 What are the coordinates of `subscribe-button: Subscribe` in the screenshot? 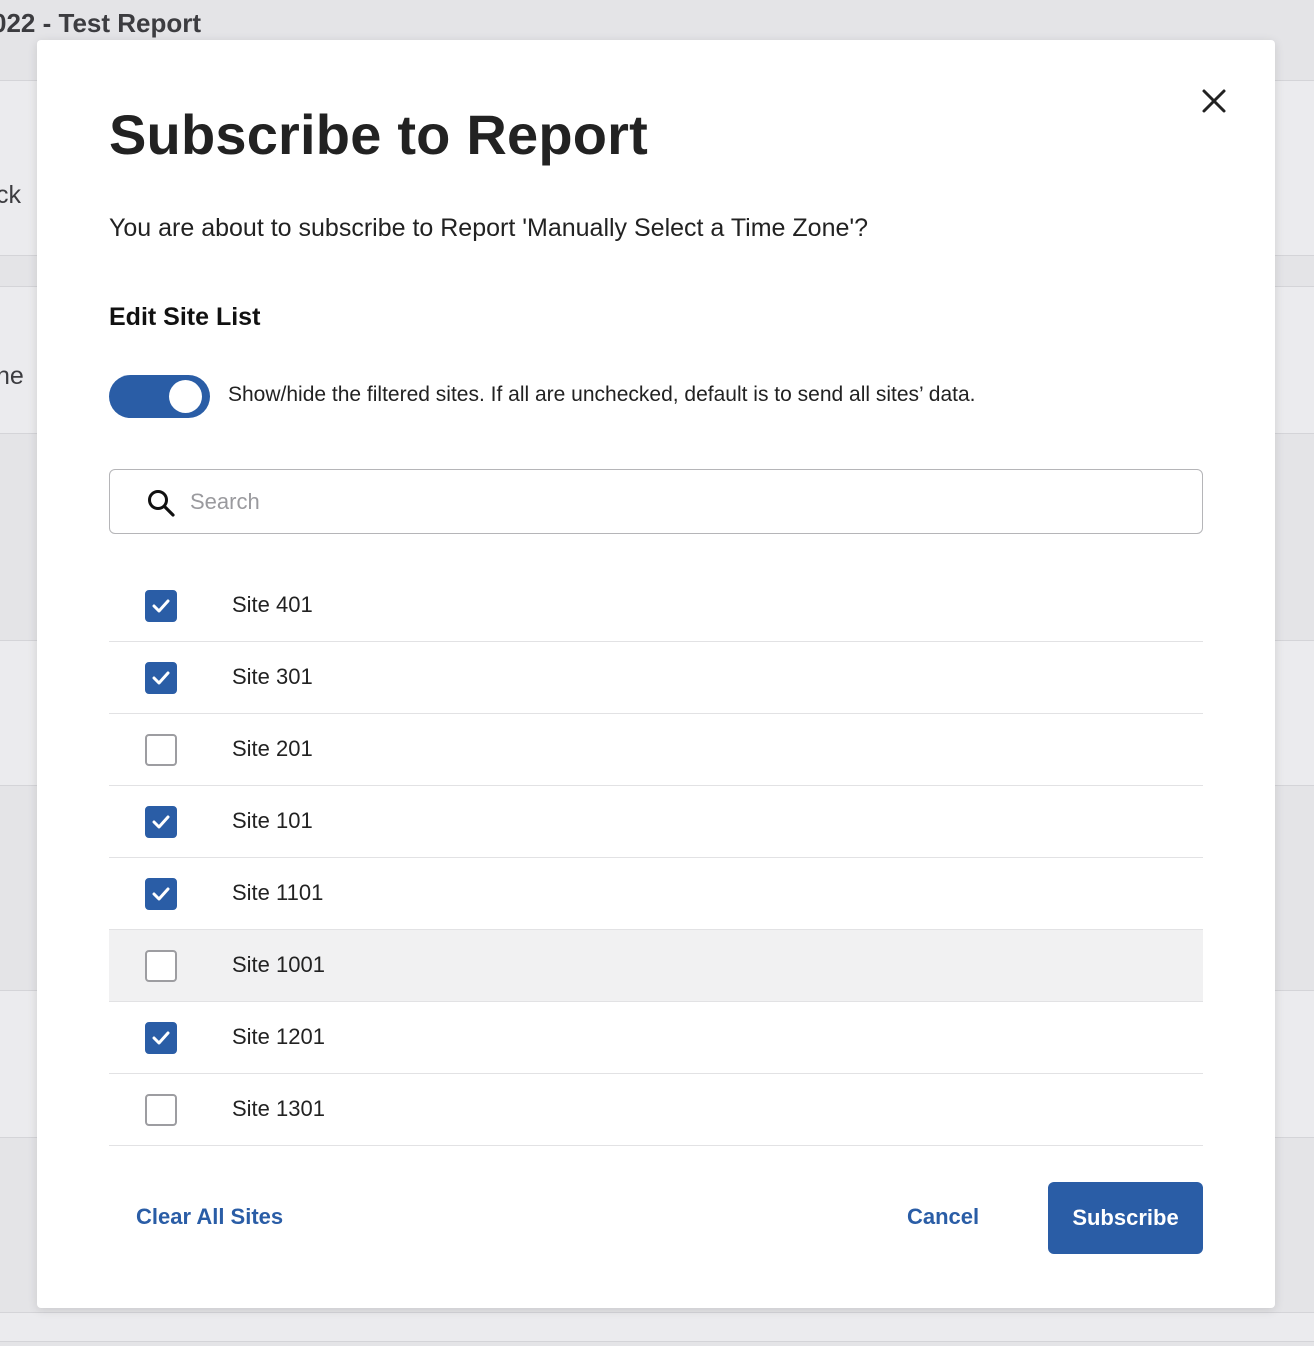 It's located at (1125, 1218).